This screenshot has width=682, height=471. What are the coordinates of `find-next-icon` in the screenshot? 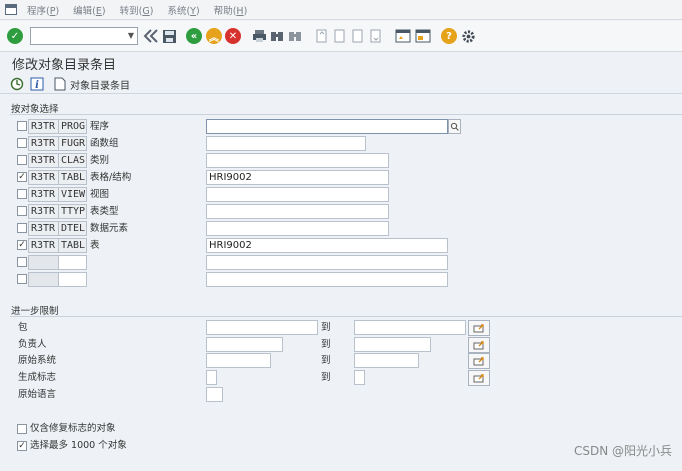 It's located at (295, 36).